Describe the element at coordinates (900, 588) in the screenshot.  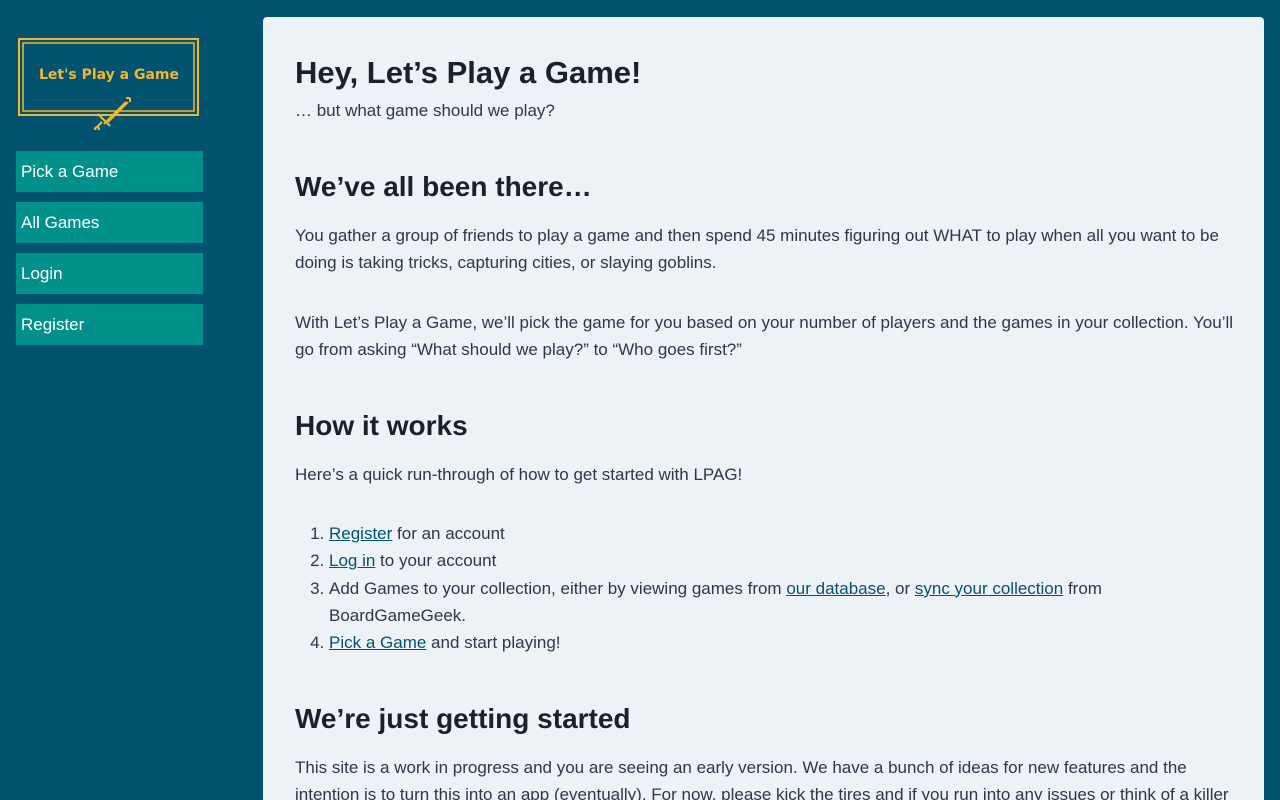
I see `step-text: , or` at that location.